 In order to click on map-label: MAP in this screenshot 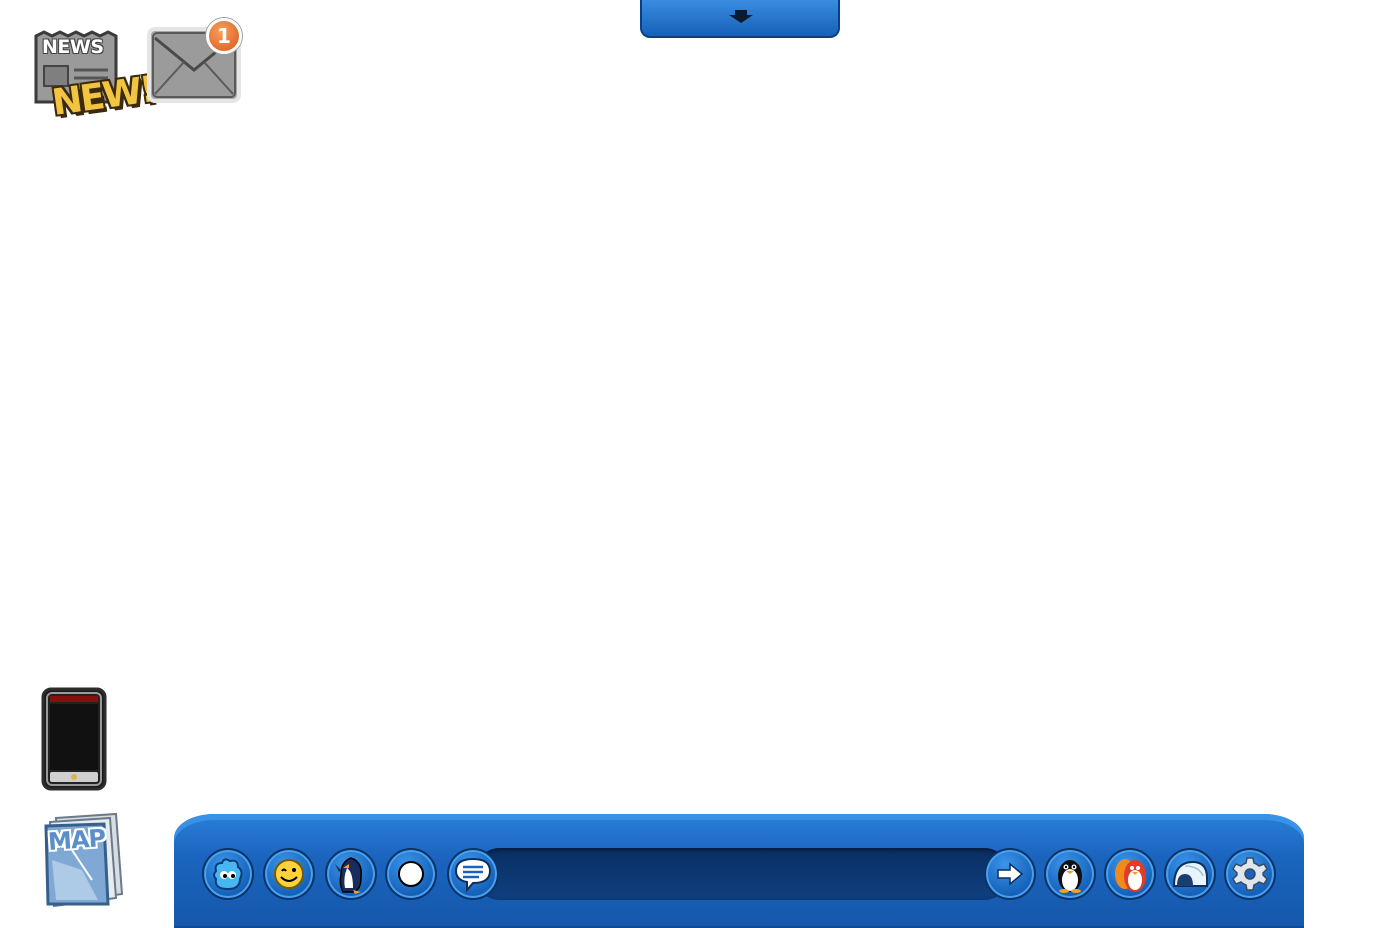, I will do `click(76, 840)`.